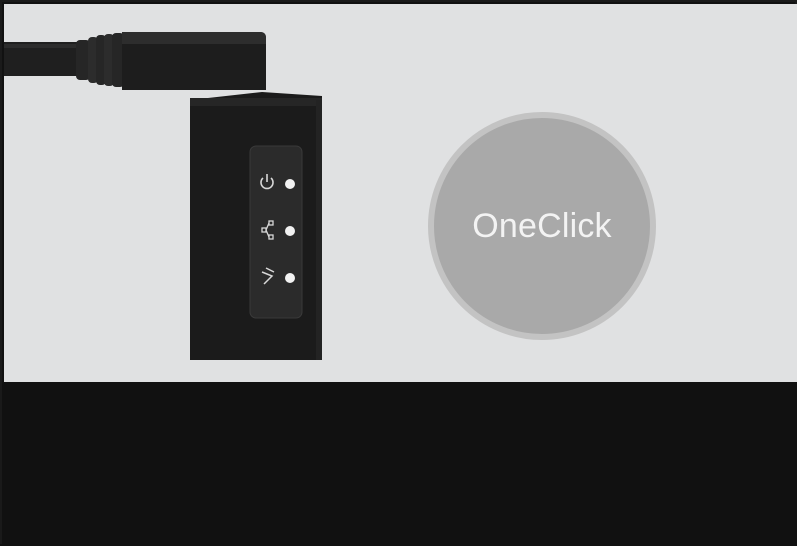  I want to click on oneclick-button-label: OneClick, so click(542, 225).